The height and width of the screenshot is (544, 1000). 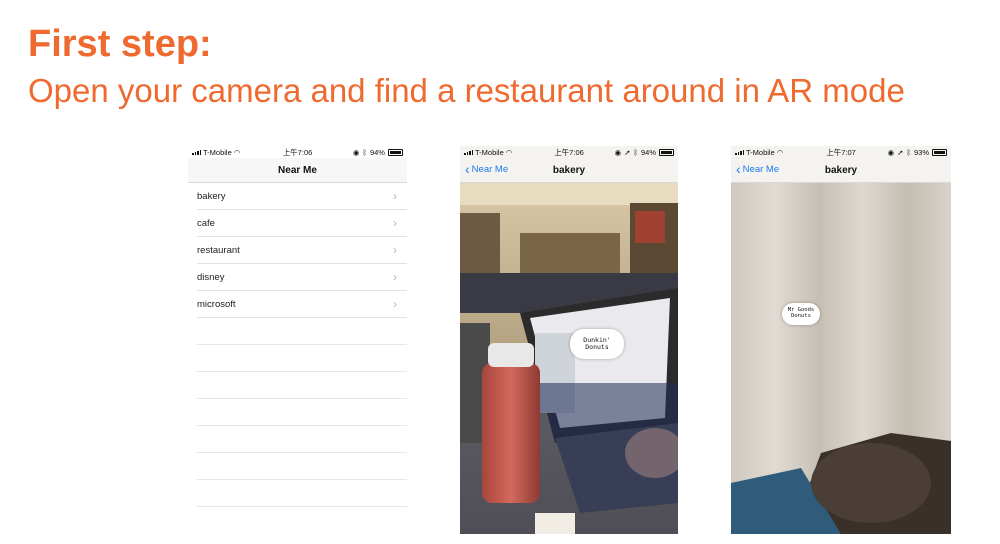 I want to click on status-bar: T-Mobile ◠ 上午7:06 ◉ ➚ ᛒ 94%, so click(x=569, y=152).